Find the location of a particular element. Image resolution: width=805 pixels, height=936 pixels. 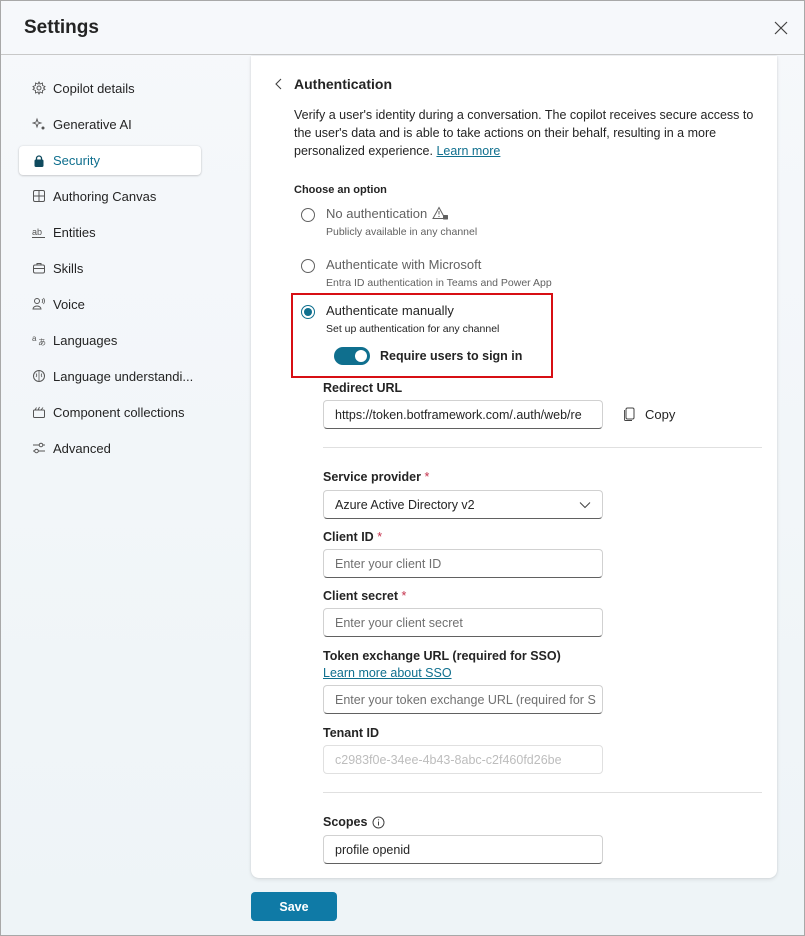

dialog-header: Settings is located at coordinates (402, 28).